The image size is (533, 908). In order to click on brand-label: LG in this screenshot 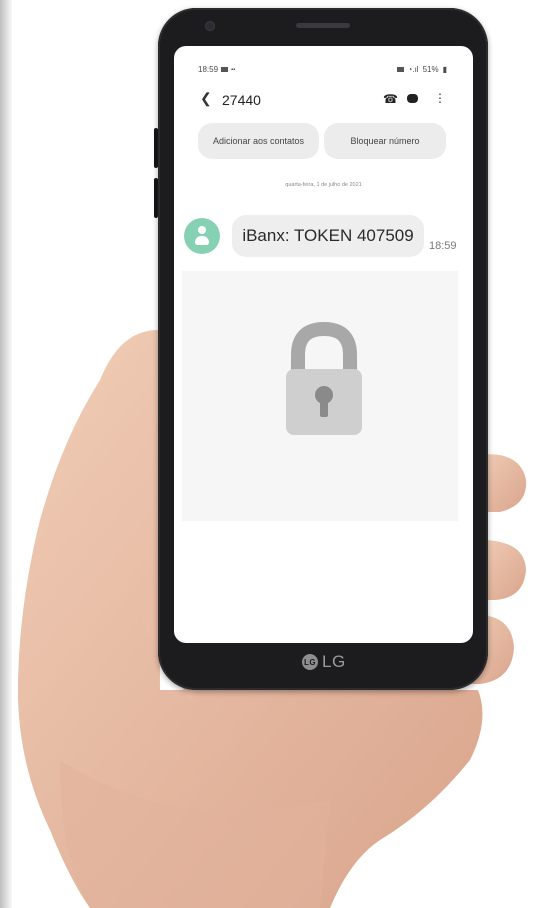, I will do `click(334, 661)`.